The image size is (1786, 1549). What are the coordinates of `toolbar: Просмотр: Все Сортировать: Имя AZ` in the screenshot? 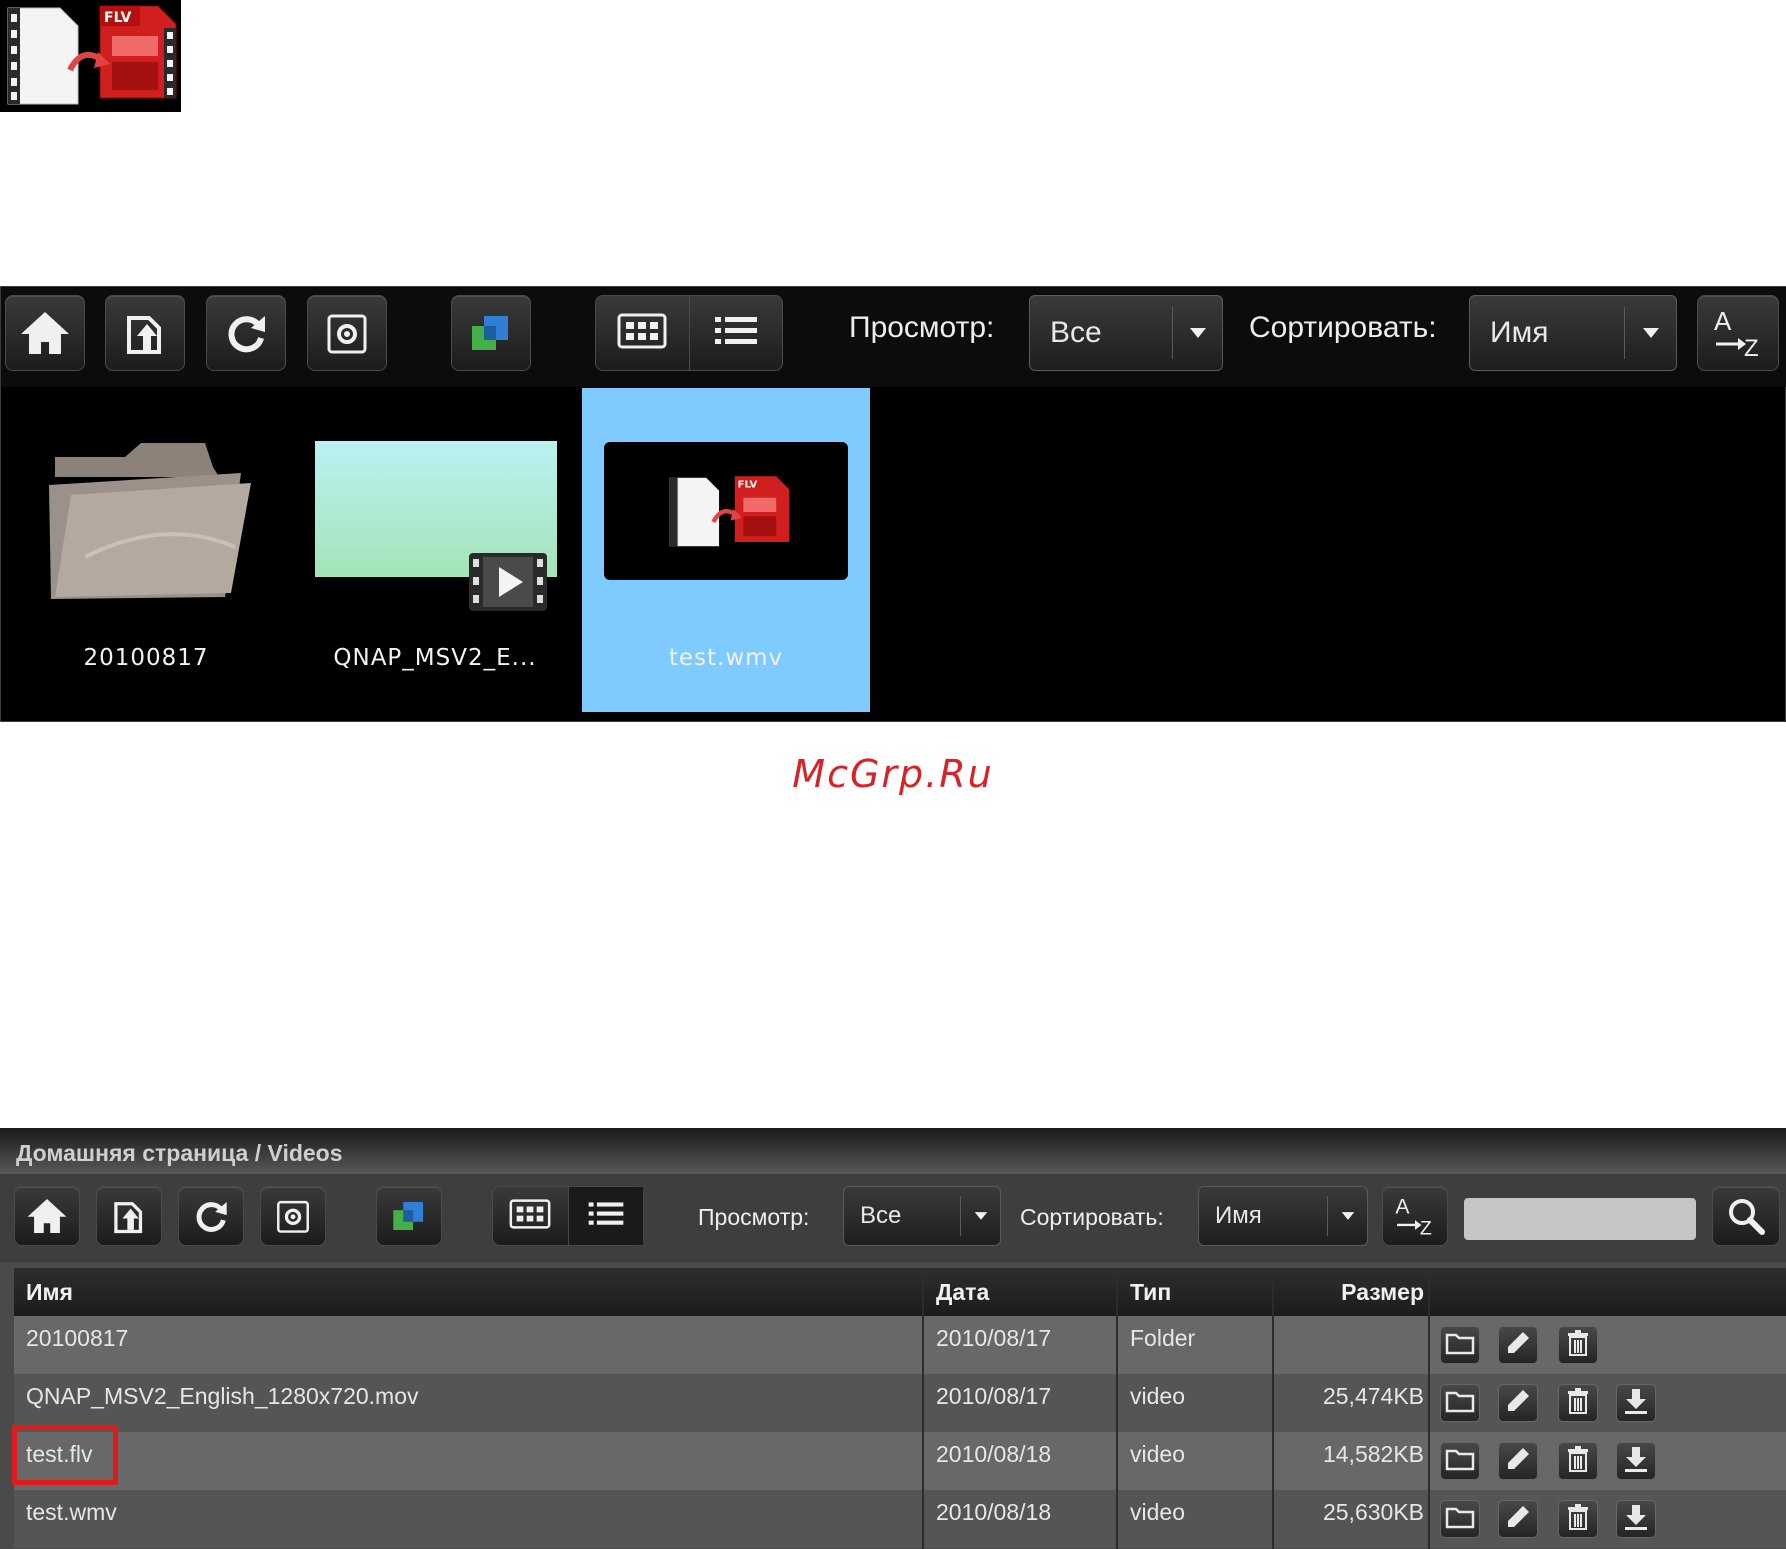 It's located at (893, 337).